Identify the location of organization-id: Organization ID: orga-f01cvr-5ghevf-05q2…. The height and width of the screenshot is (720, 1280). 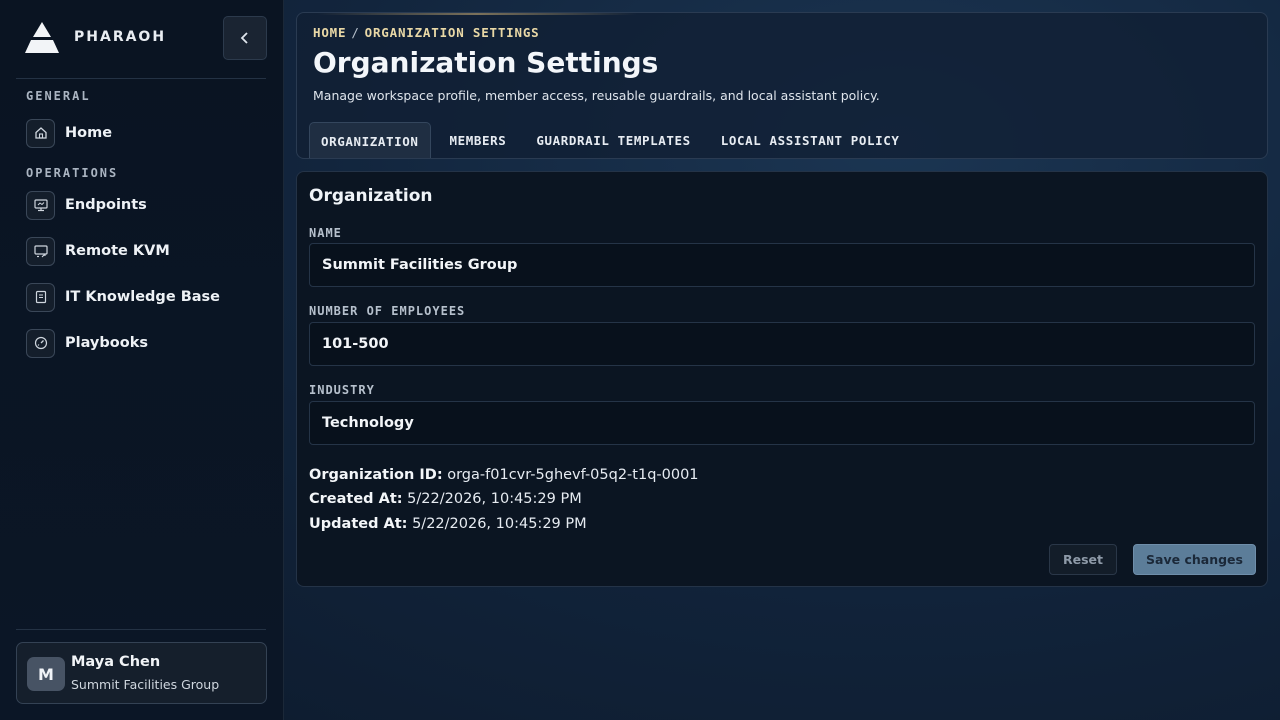
(504, 475).